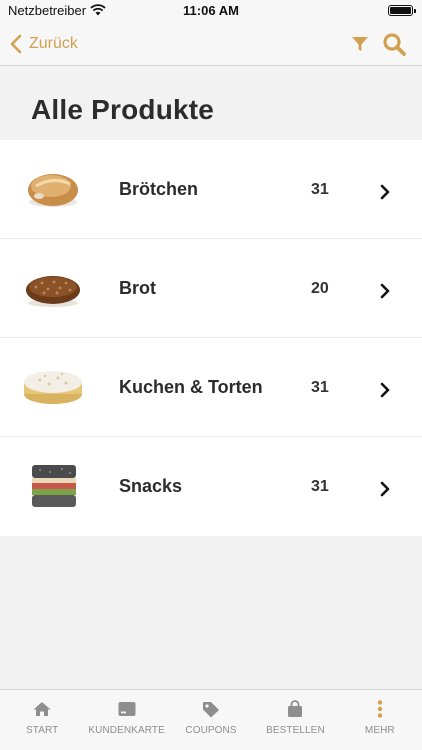  I want to click on tab-start: START, so click(42, 720).